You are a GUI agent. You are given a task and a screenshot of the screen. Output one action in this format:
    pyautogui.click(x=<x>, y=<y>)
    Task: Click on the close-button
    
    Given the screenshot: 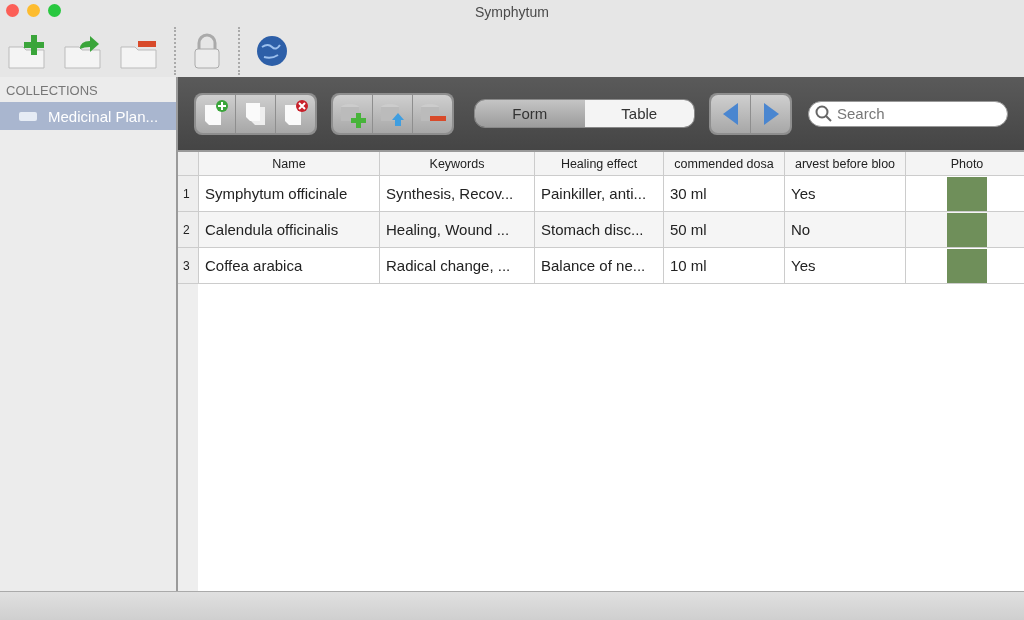 What is the action you would take?
    pyautogui.click(x=12, y=10)
    